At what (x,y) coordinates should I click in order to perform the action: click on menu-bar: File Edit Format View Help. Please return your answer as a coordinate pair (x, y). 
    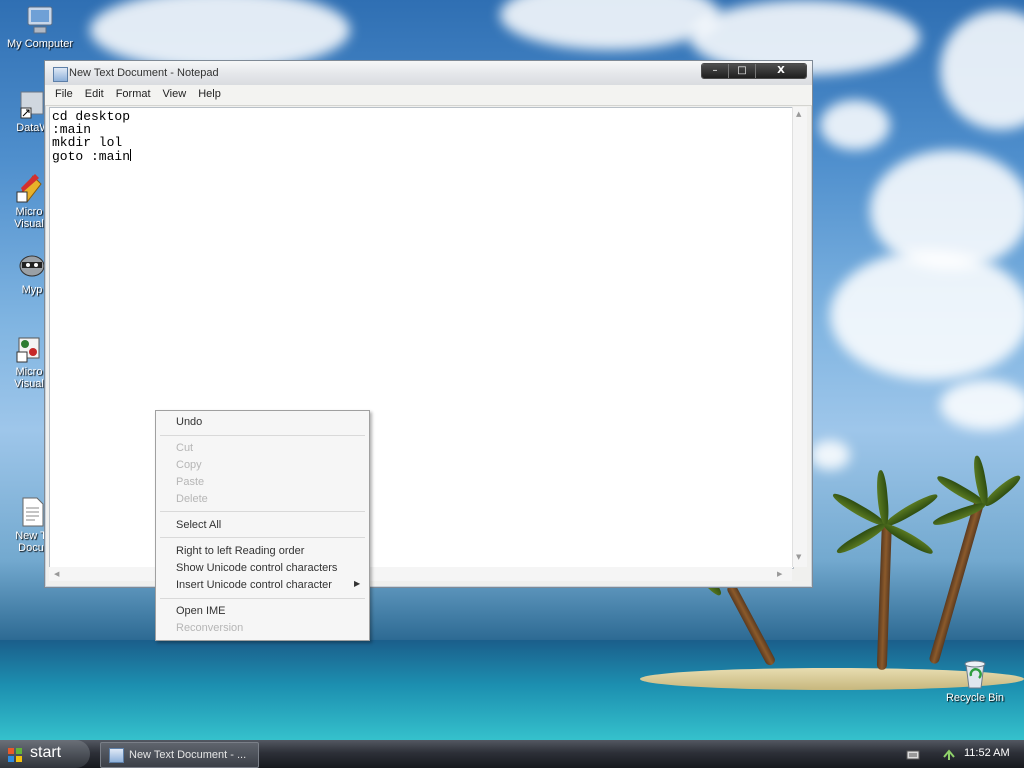
    Looking at the image, I should click on (428, 95).